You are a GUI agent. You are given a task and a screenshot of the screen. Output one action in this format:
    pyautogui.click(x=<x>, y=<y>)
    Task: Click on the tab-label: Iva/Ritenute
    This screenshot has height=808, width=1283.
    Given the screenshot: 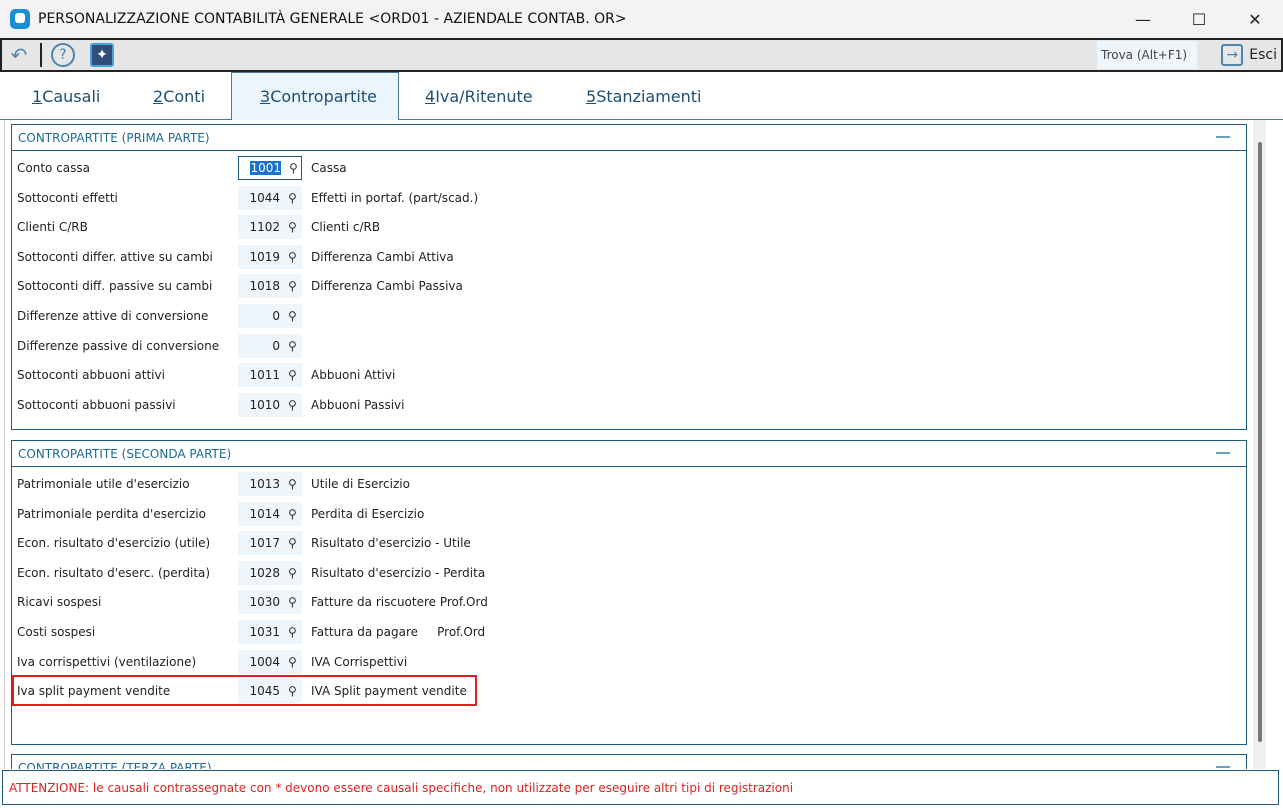 What is the action you would take?
    pyautogui.click(x=484, y=96)
    